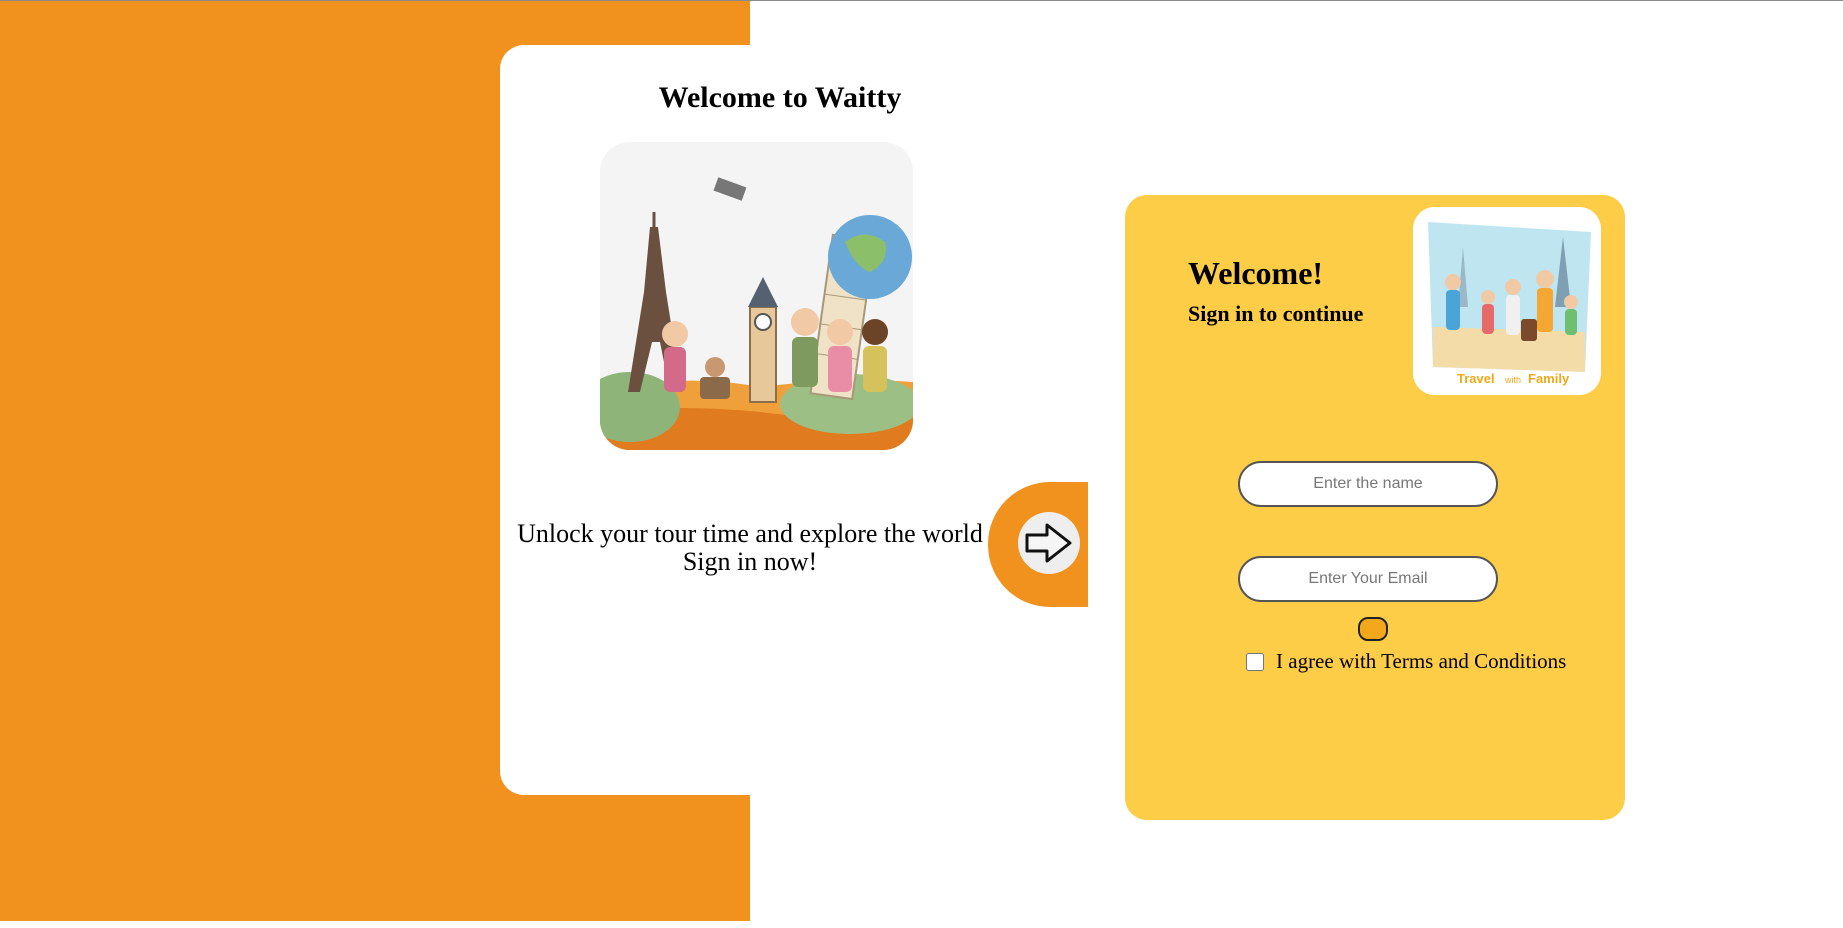 The width and height of the screenshot is (1843, 928). I want to click on terms-checkbox, so click(1255, 661).